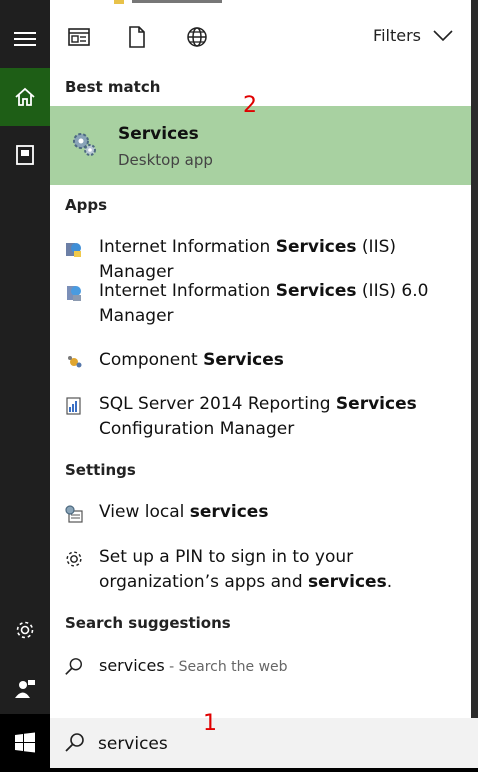 The height and width of the screenshot is (772, 478). Describe the element at coordinates (74, 293) in the screenshot. I see `iis6-manager-icon` at that location.